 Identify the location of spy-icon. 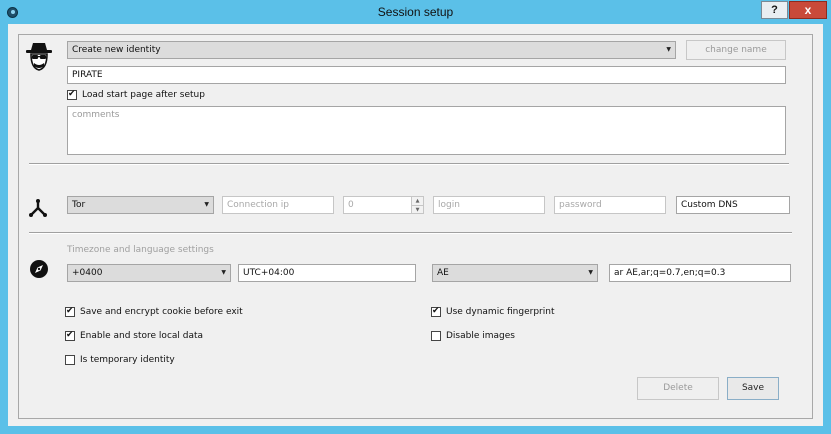
(39, 57).